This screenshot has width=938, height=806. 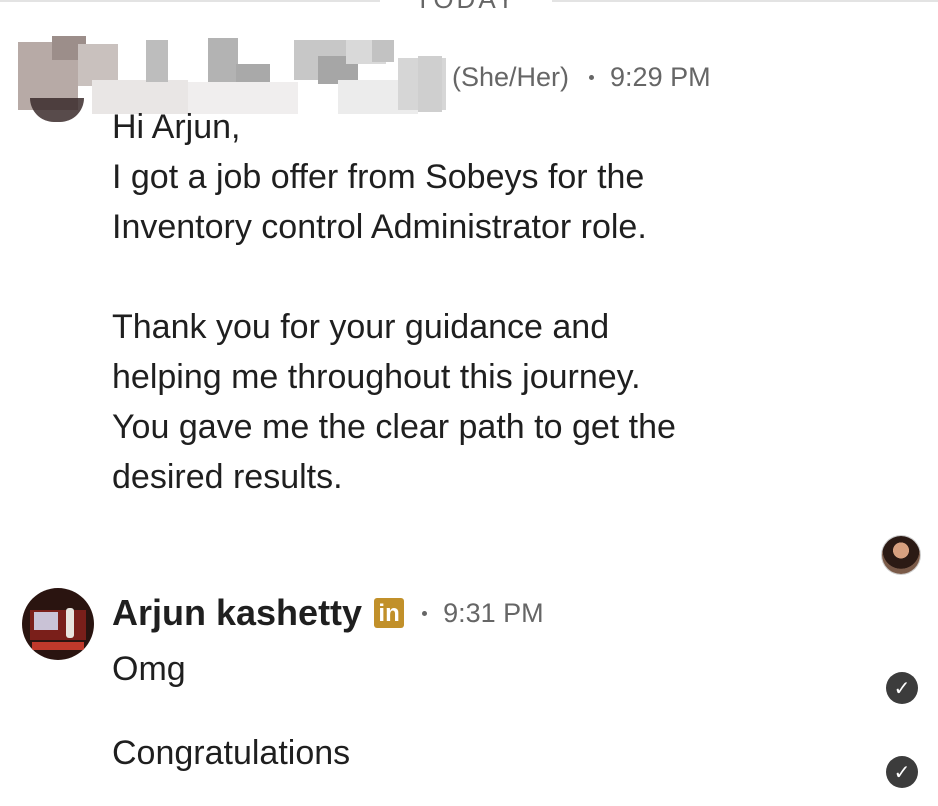 I want to click on message-time: 9:31 PM, so click(x=493, y=612).